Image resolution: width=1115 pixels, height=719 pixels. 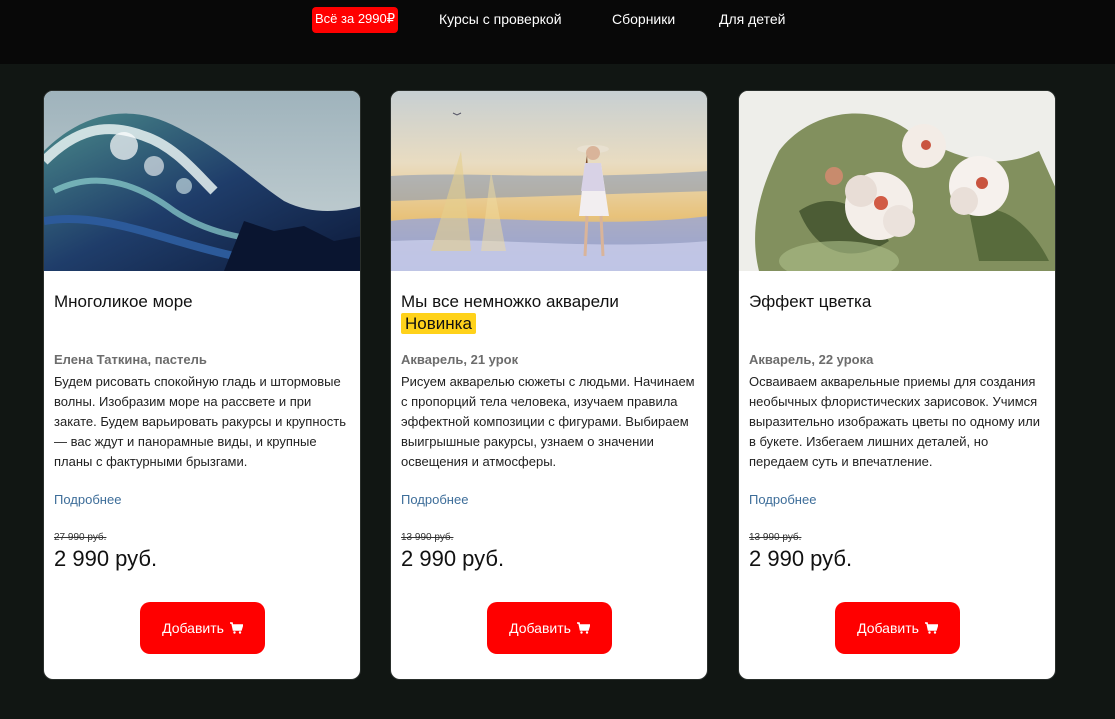 What do you see at coordinates (460, 359) in the screenshot?
I see `course-meta: Акварель, 21 урок` at bounding box center [460, 359].